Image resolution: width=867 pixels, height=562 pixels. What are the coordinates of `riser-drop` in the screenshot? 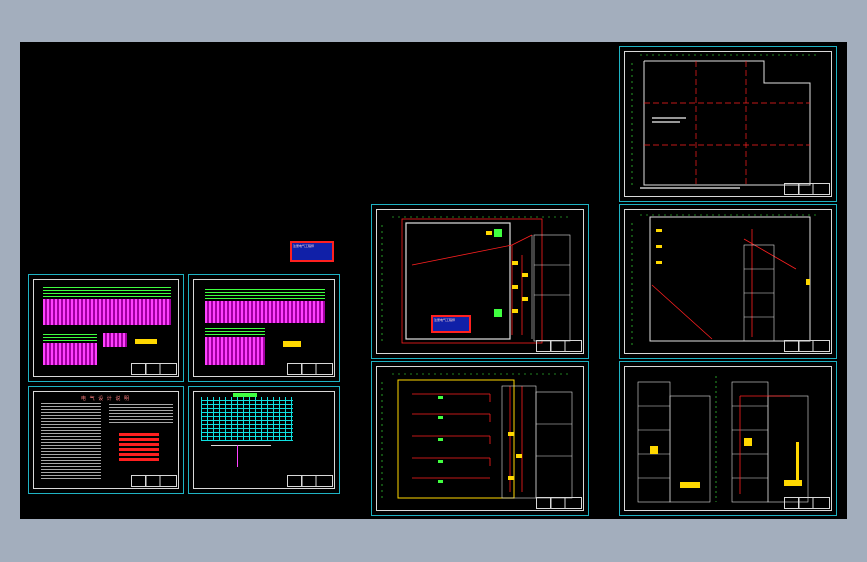 It's located at (237, 456).